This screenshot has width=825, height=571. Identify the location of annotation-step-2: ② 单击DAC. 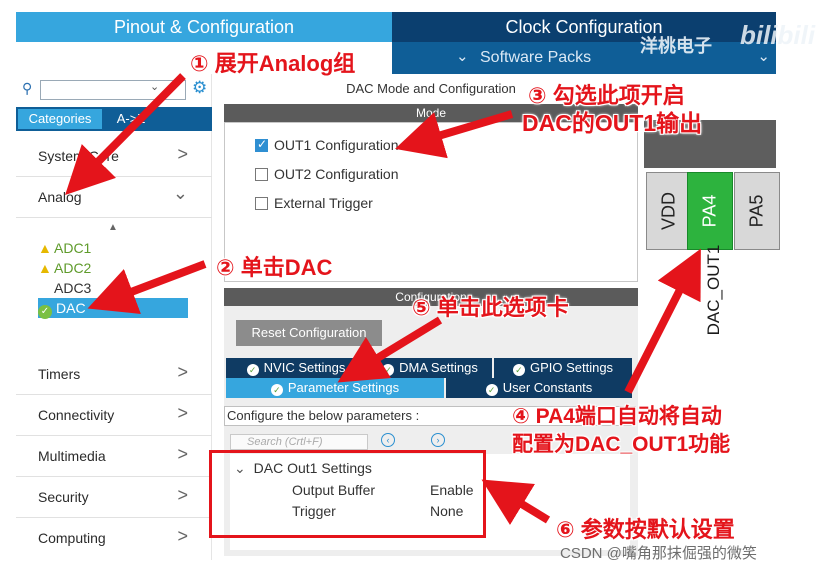
(274, 267).